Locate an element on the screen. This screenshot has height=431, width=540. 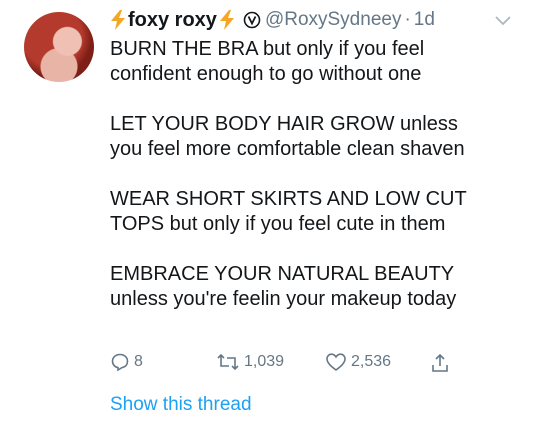
tweet-line: unless you're feelin your makeup today is located at coordinates (283, 299).